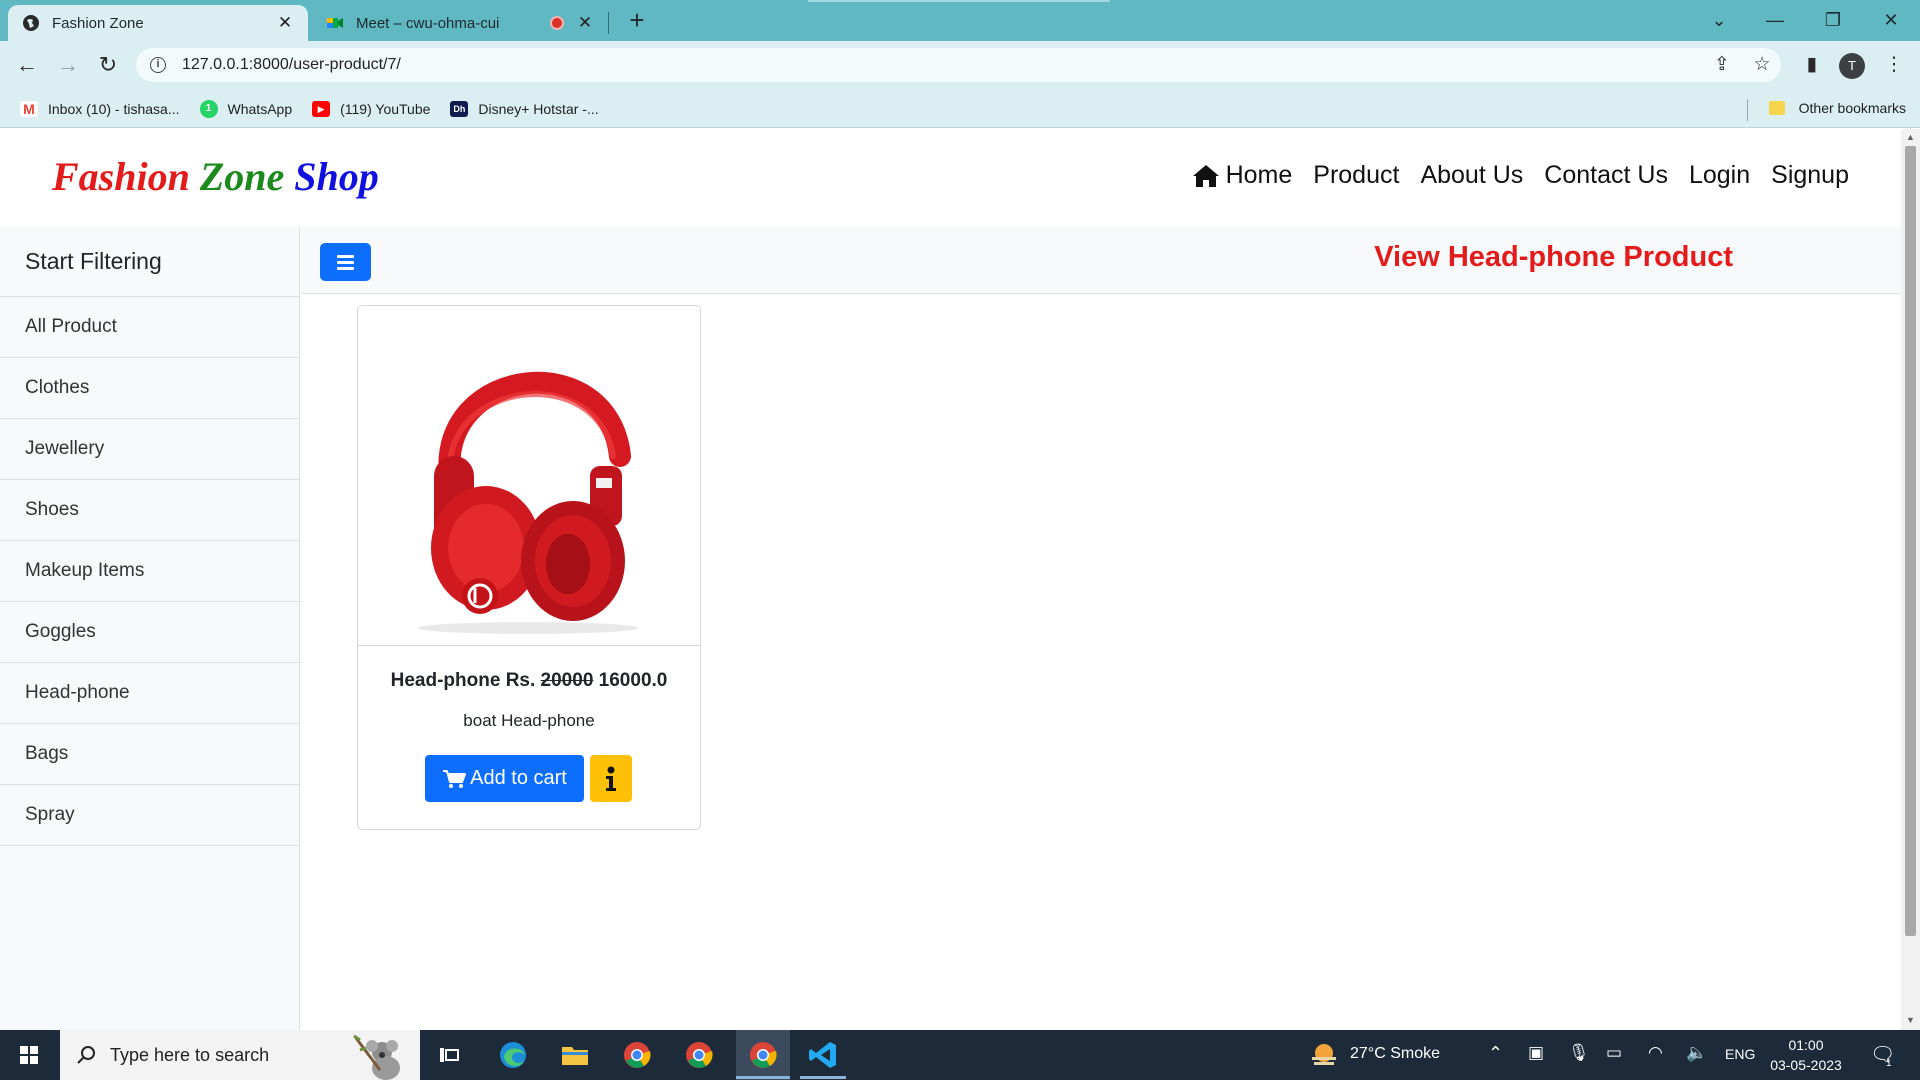  Describe the element at coordinates (158, 65) in the screenshot. I see `site-info-icon: i` at that location.